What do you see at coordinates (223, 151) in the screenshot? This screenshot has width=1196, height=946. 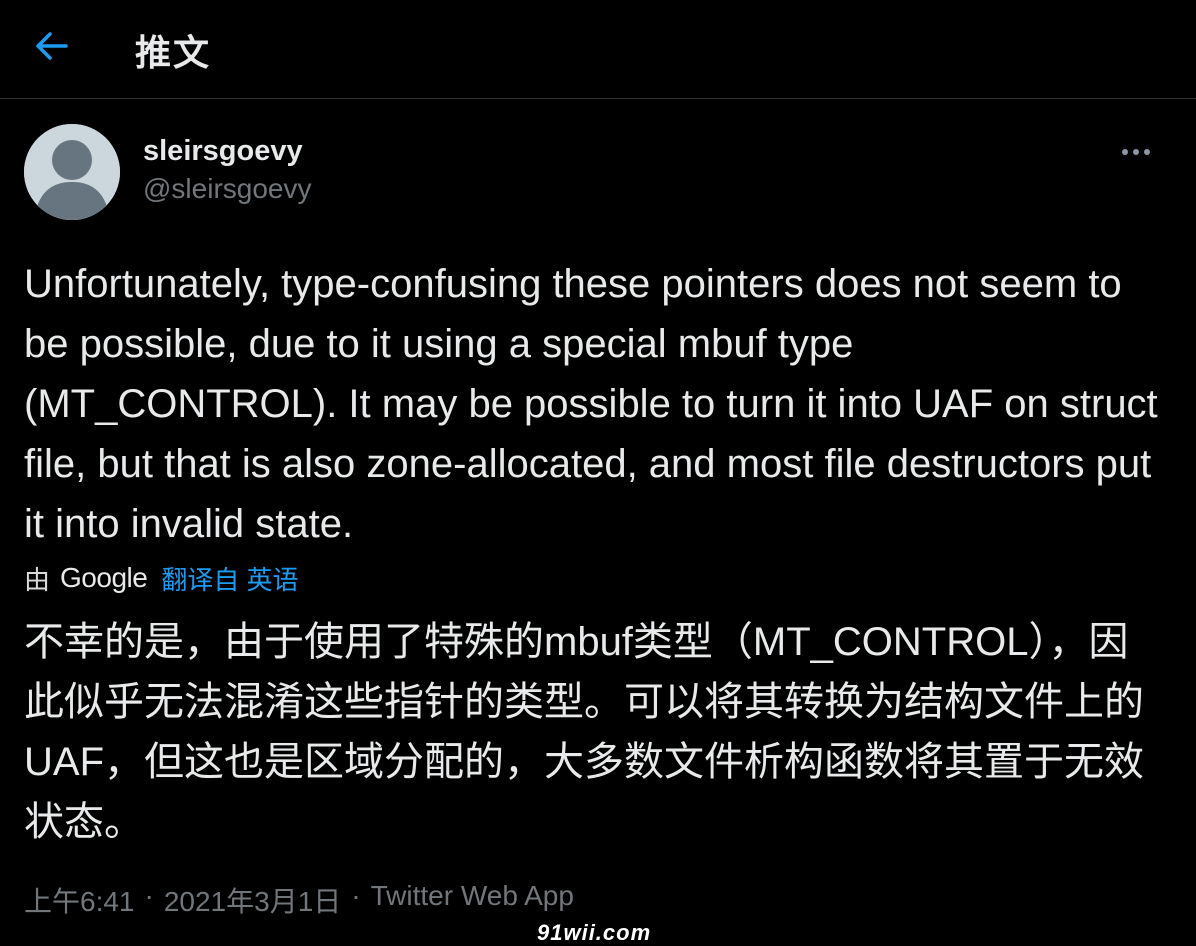 I see `display-name: sleirsgoevy` at bounding box center [223, 151].